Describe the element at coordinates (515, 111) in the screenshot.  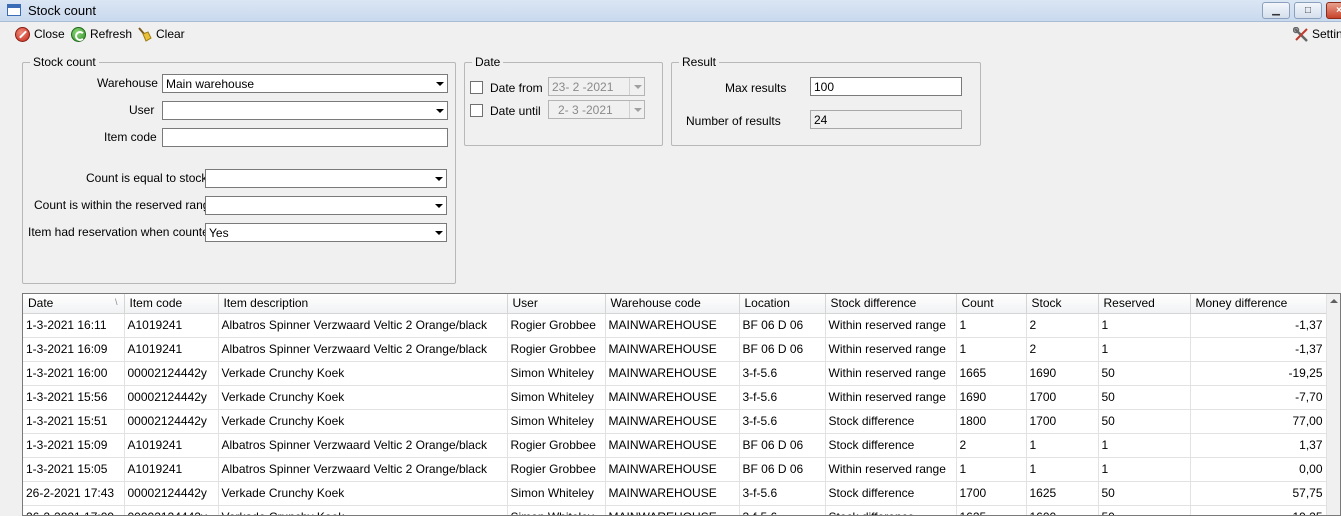
I see `date-until-label: Date until` at that location.